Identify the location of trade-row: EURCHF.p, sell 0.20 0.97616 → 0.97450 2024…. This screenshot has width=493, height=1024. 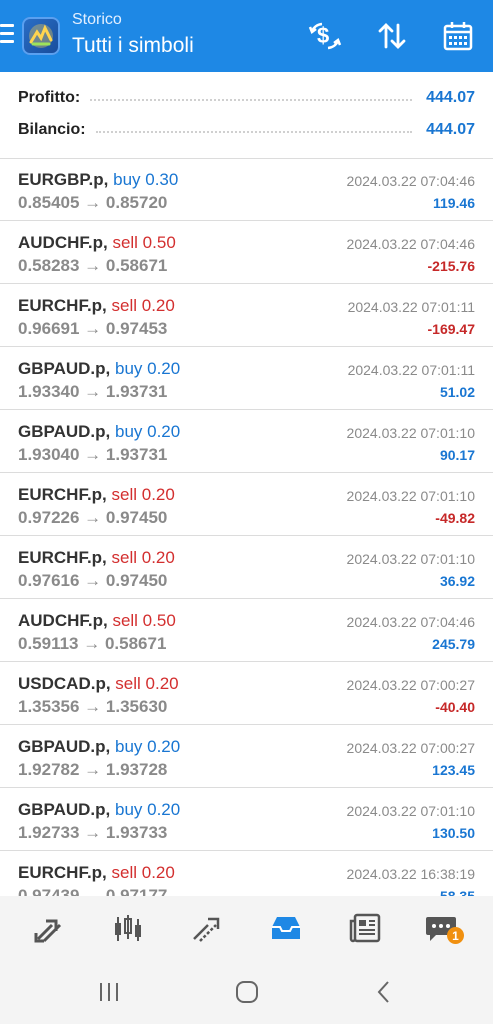
(246, 567).